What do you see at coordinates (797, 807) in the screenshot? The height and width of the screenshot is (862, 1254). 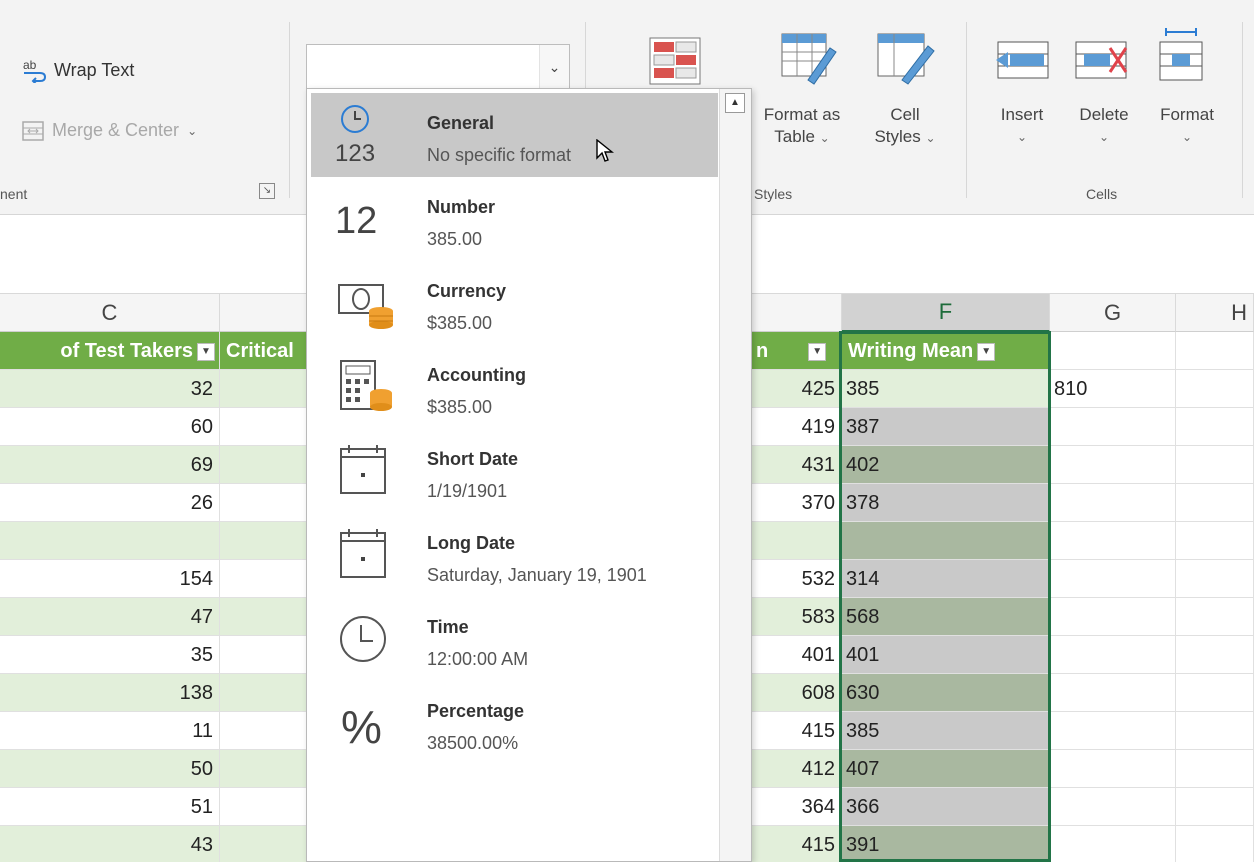 I see `cell-e: 364` at bounding box center [797, 807].